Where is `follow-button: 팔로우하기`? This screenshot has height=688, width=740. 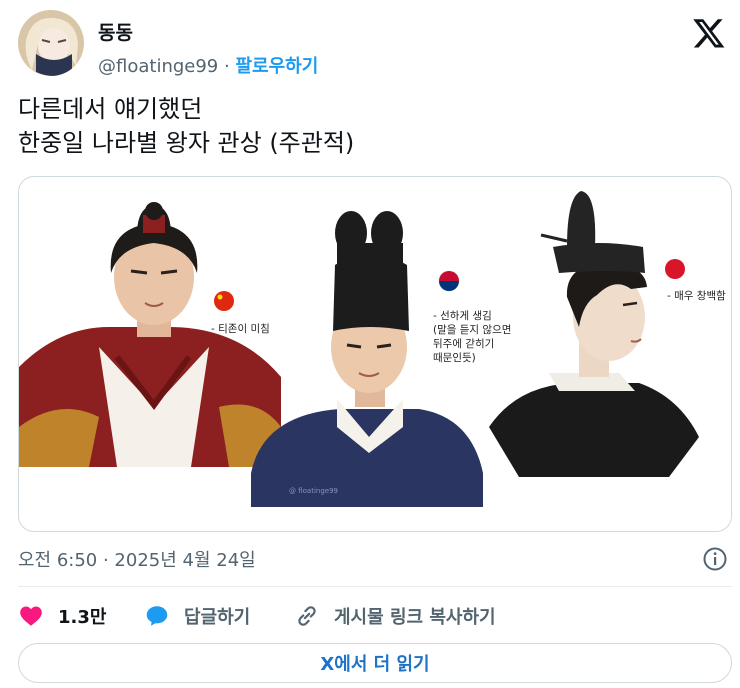
follow-button: 팔로우하기 is located at coordinates (276, 66).